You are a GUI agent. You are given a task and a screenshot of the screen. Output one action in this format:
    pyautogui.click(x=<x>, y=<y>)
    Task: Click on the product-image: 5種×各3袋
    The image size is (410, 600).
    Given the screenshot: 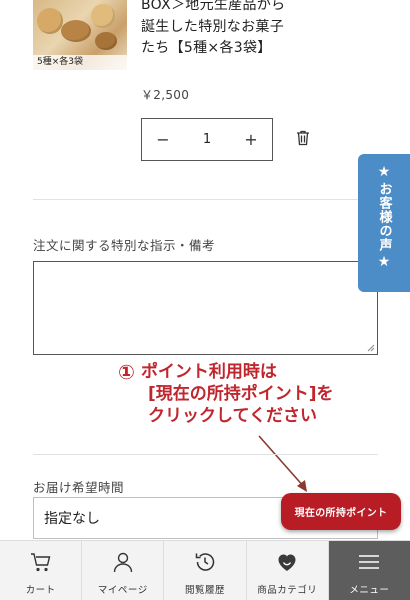 What is the action you would take?
    pyautogui.click(x=80, y=35)
    